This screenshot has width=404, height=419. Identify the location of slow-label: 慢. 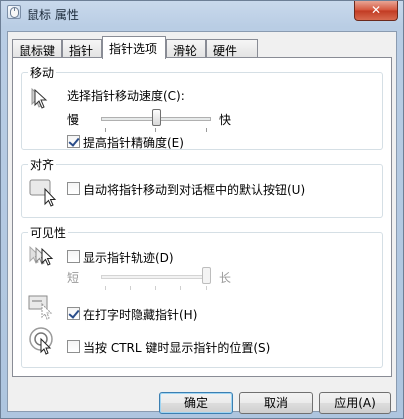
(73, 120).